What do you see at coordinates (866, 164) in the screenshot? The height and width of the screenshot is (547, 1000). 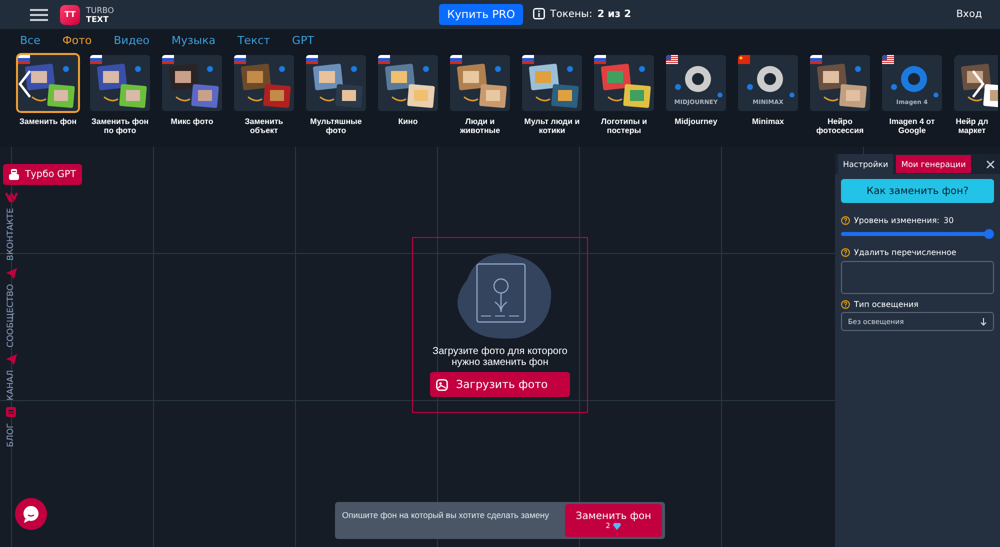 I see `panel-tab: Настройки` at bounding box center [866, 164].